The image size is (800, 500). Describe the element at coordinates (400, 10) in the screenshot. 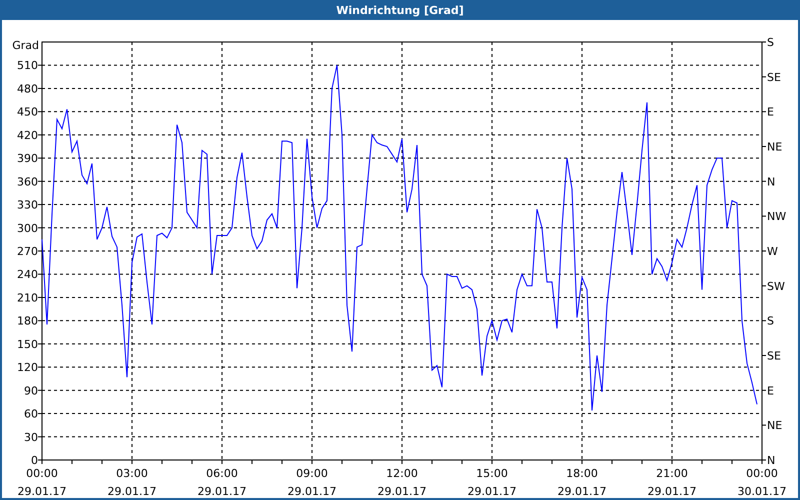

I see `window-title: Windrichtung [Grad]` at that location.